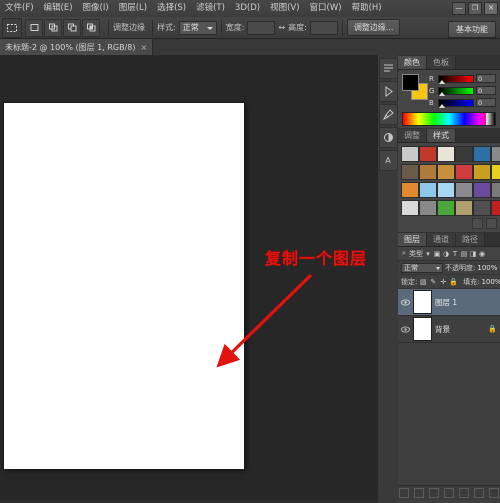 The image size is (500, 503). Describe the element at coordinates (455, 254) in the screenshot. I see `type-filter-icon: T` at that location.